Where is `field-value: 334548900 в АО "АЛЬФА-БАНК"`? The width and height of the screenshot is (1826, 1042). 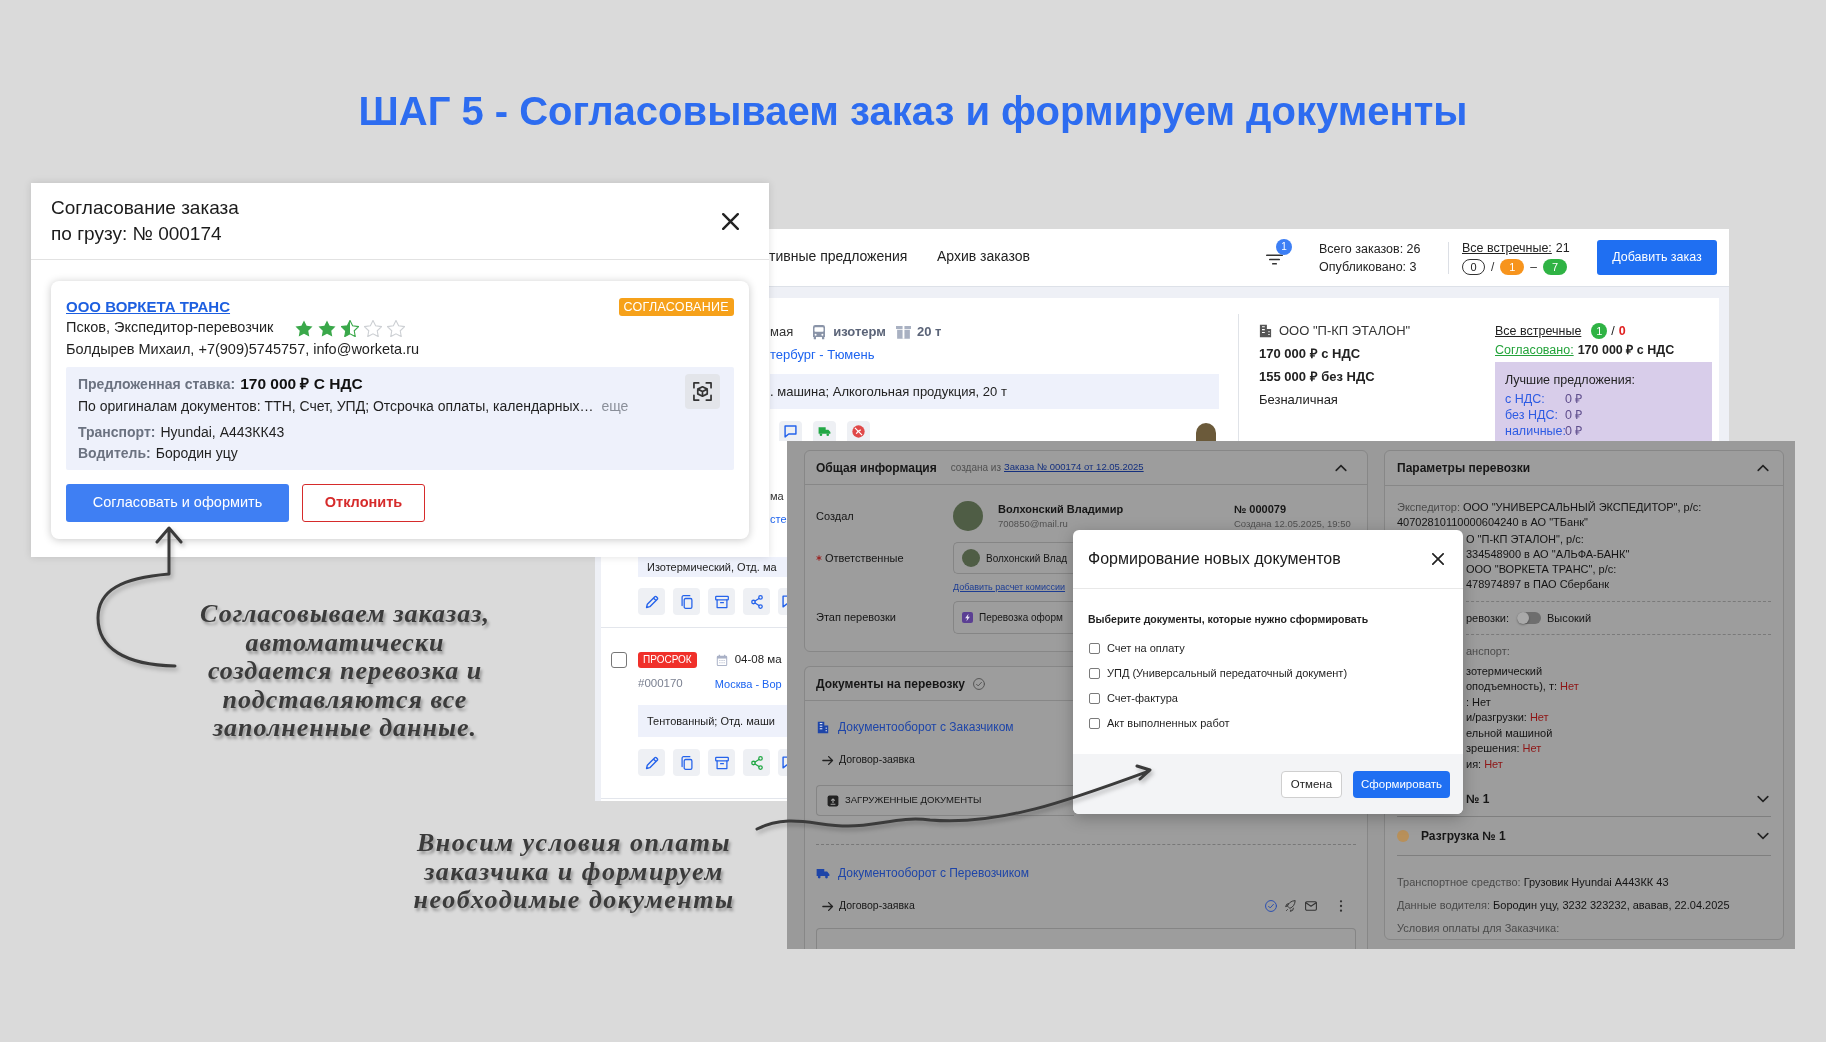
field-value: 334548900 в АО "АЛЬФА-БАНК" is located at coordinates (1548, 554).